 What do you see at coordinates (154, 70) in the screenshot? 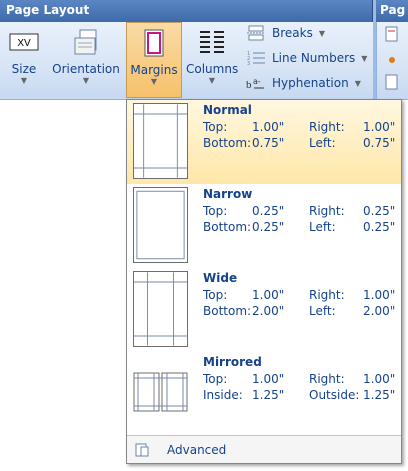
I see `margins-label: Margins` at bounding box center [154, 70].